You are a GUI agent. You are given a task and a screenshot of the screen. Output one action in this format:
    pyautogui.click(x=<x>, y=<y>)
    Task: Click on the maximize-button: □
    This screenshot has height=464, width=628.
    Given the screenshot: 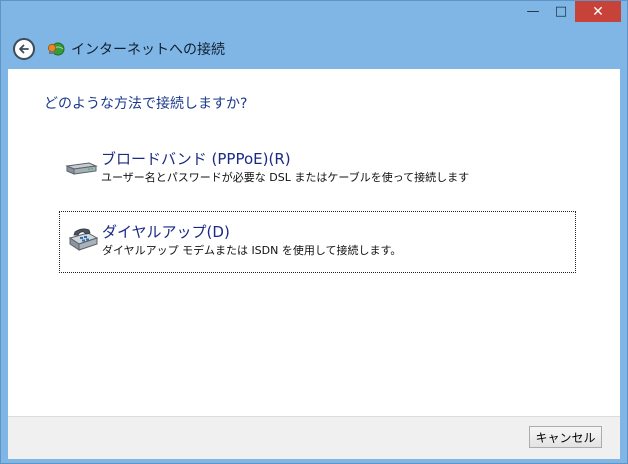 What is the action you would take?
    pyautogui.click(x=561, y=11)
    